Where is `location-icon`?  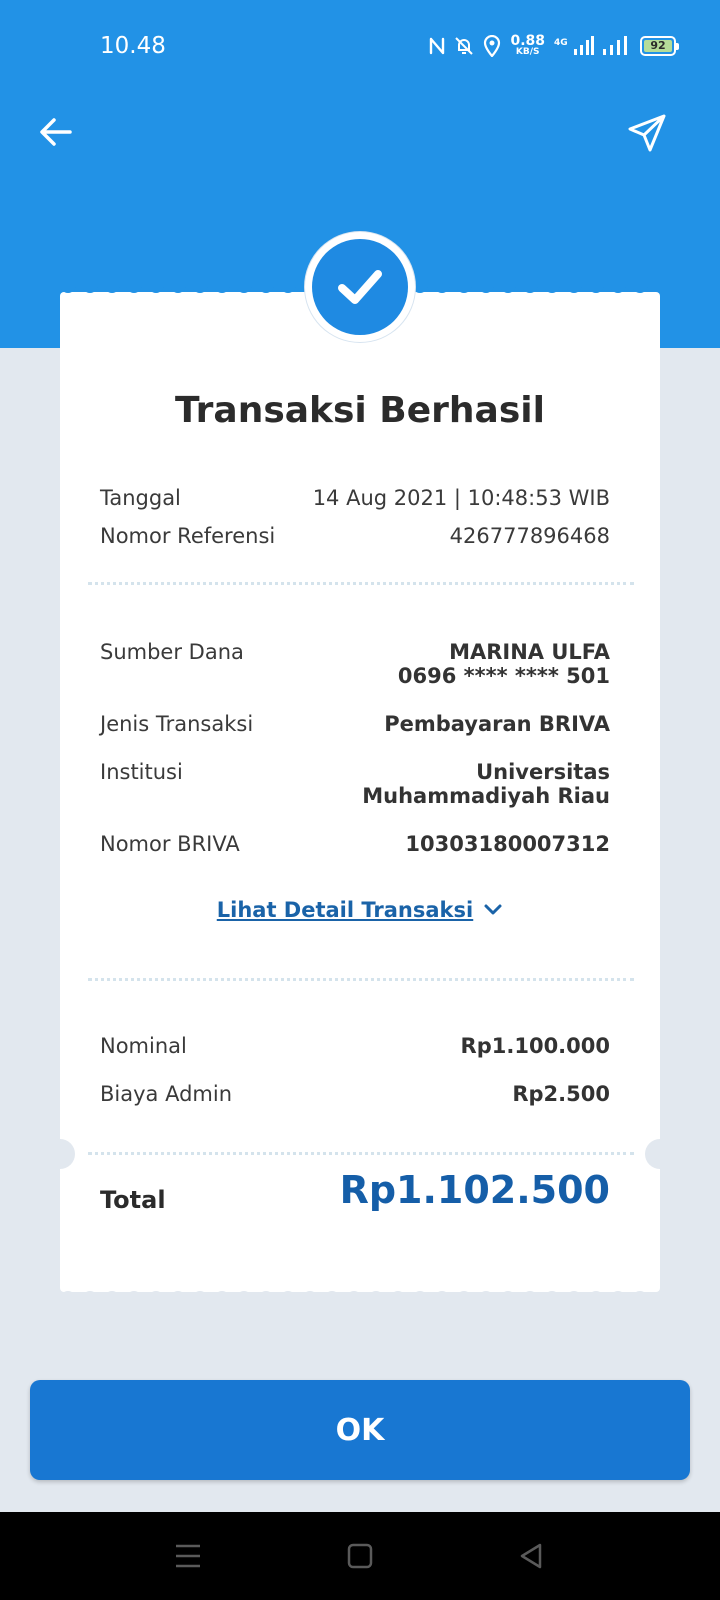 location-icon is located at coordinates (492, 45).